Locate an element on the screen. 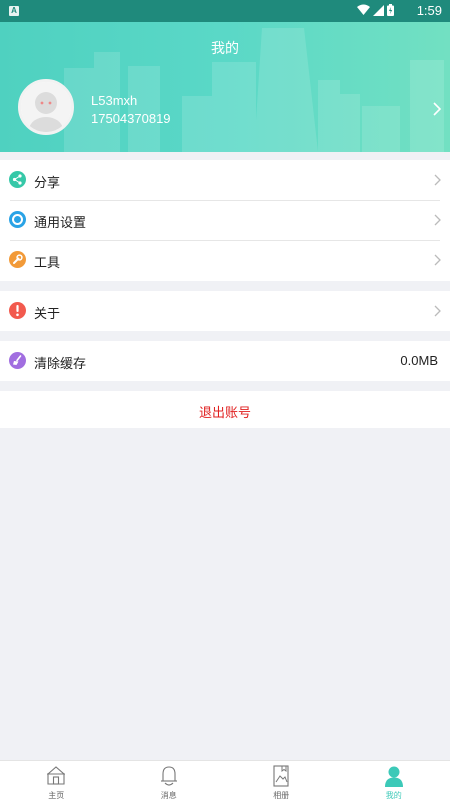 This screenshot has width=450, height=800. tab-profile: 我的 is located at coordinates (394, 780).